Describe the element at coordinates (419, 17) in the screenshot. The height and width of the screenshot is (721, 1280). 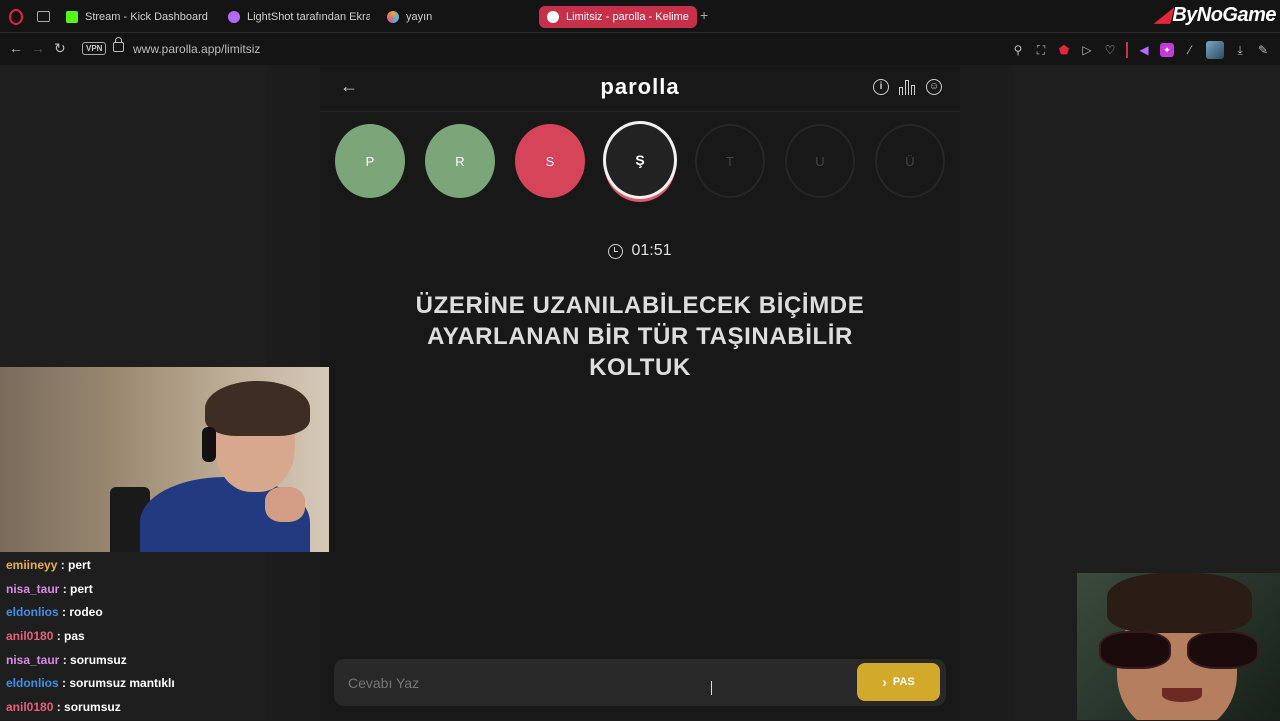
I see `tab-label: yayın` at that location.